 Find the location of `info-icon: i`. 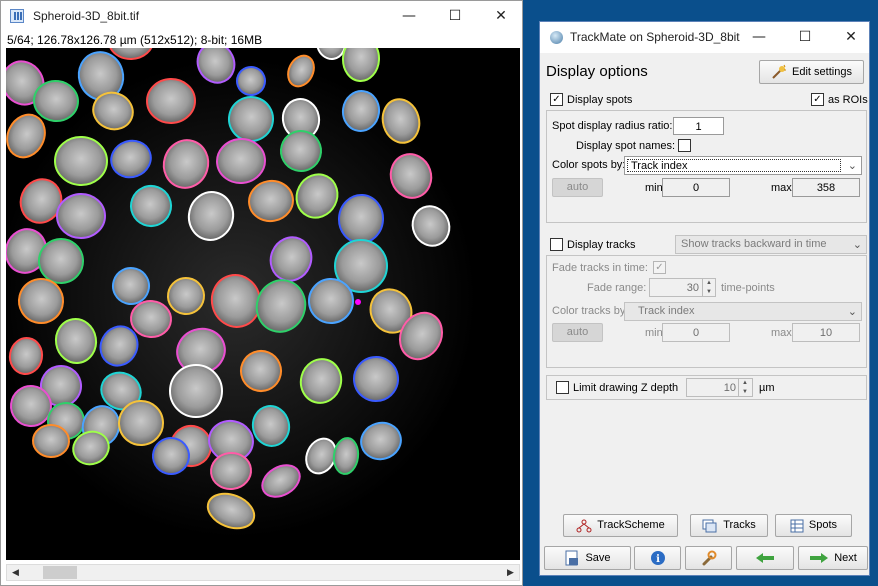

info-icon: i is located at coordinates (657, 558).